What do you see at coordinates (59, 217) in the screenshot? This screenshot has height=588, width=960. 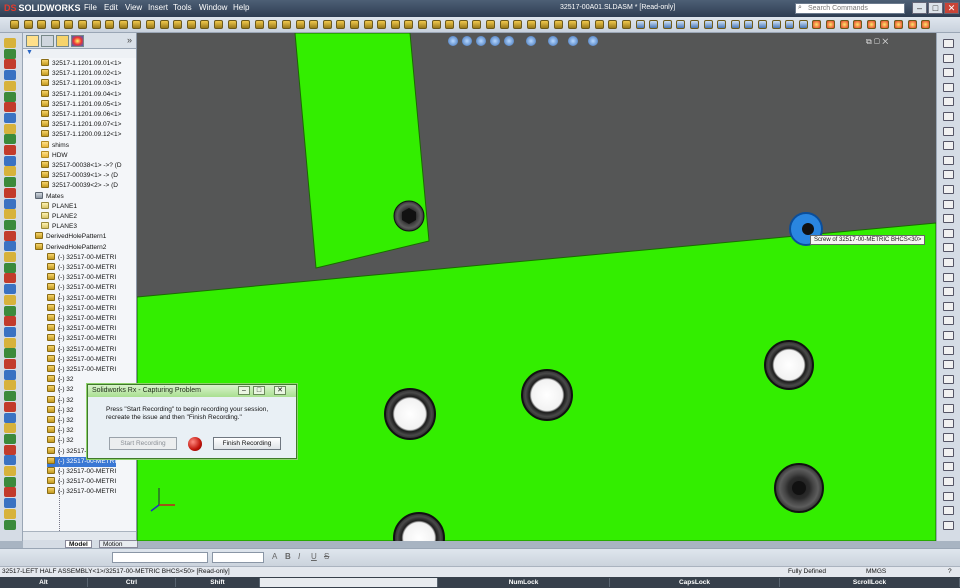 I see `tree-item: PLANE2` at bounding box center [59, 217].